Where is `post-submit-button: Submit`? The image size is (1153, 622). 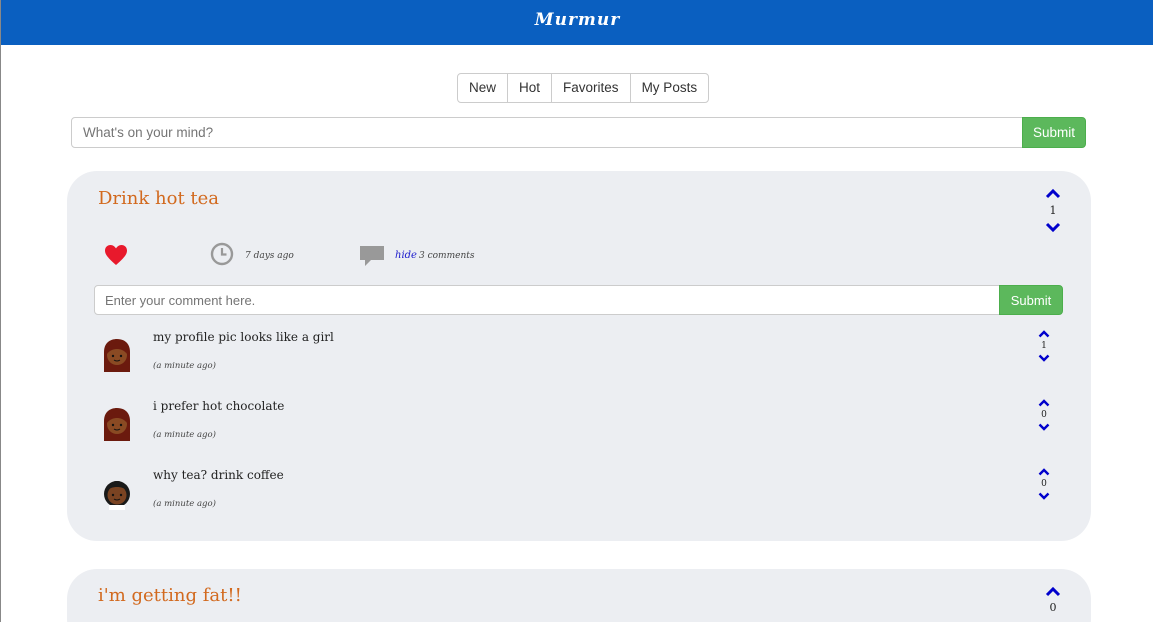
post-submit-button: Submit is located at coordinates (1054, 132).